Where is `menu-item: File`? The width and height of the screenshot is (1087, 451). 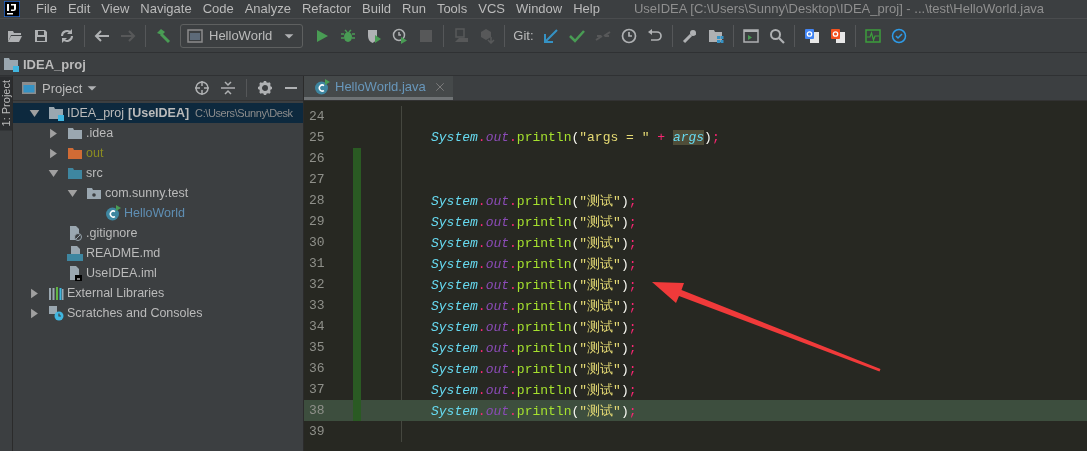 menu-item: File is located at coordinates (47, 9).